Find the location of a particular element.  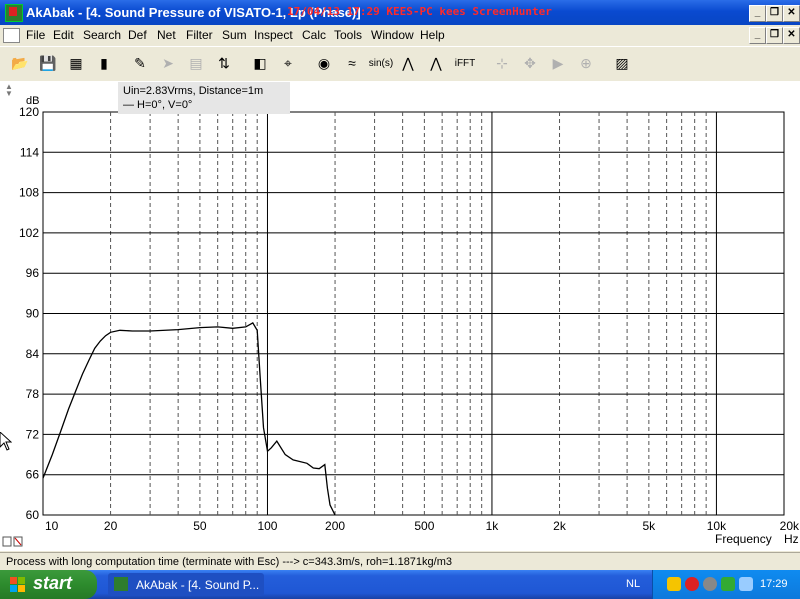

bottom-corner-icons is located at coordinates (14, 542).